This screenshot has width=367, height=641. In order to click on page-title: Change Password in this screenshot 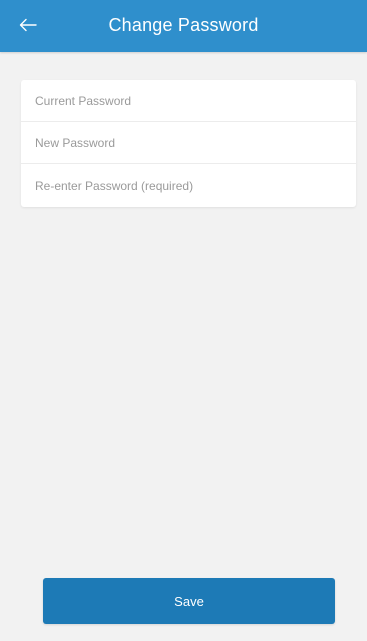, I will do `click(183, 25)`.